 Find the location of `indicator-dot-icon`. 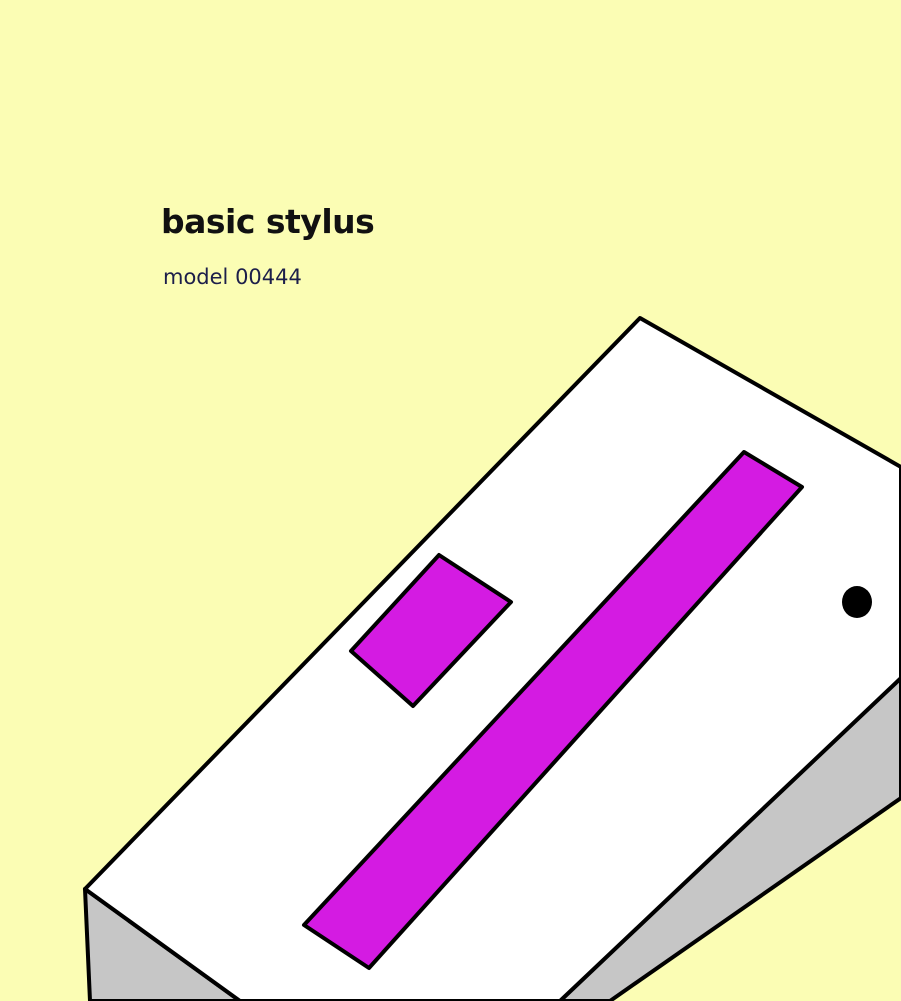

indicator-dot-icon is located at coordinates (857, 602).